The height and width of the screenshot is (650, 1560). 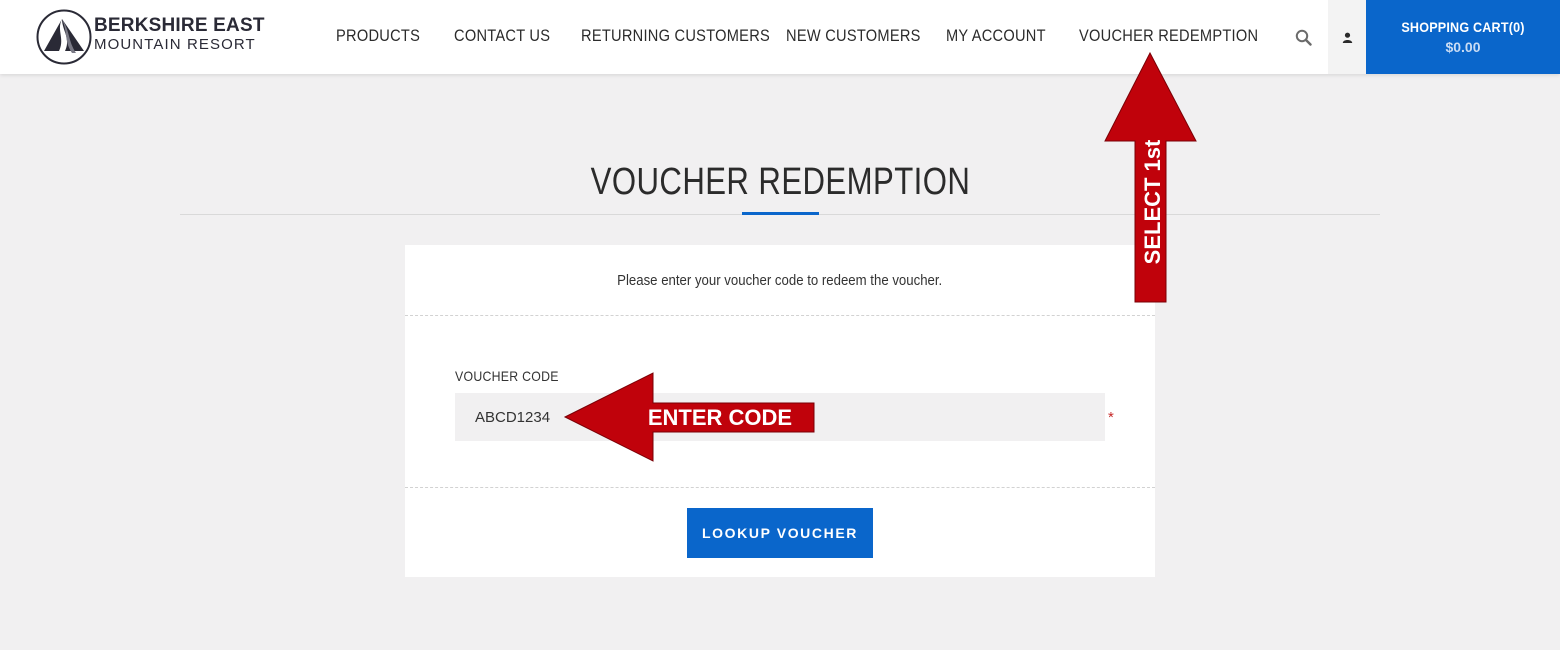 I want to click on user-icon, so click(x=1347, y=37).